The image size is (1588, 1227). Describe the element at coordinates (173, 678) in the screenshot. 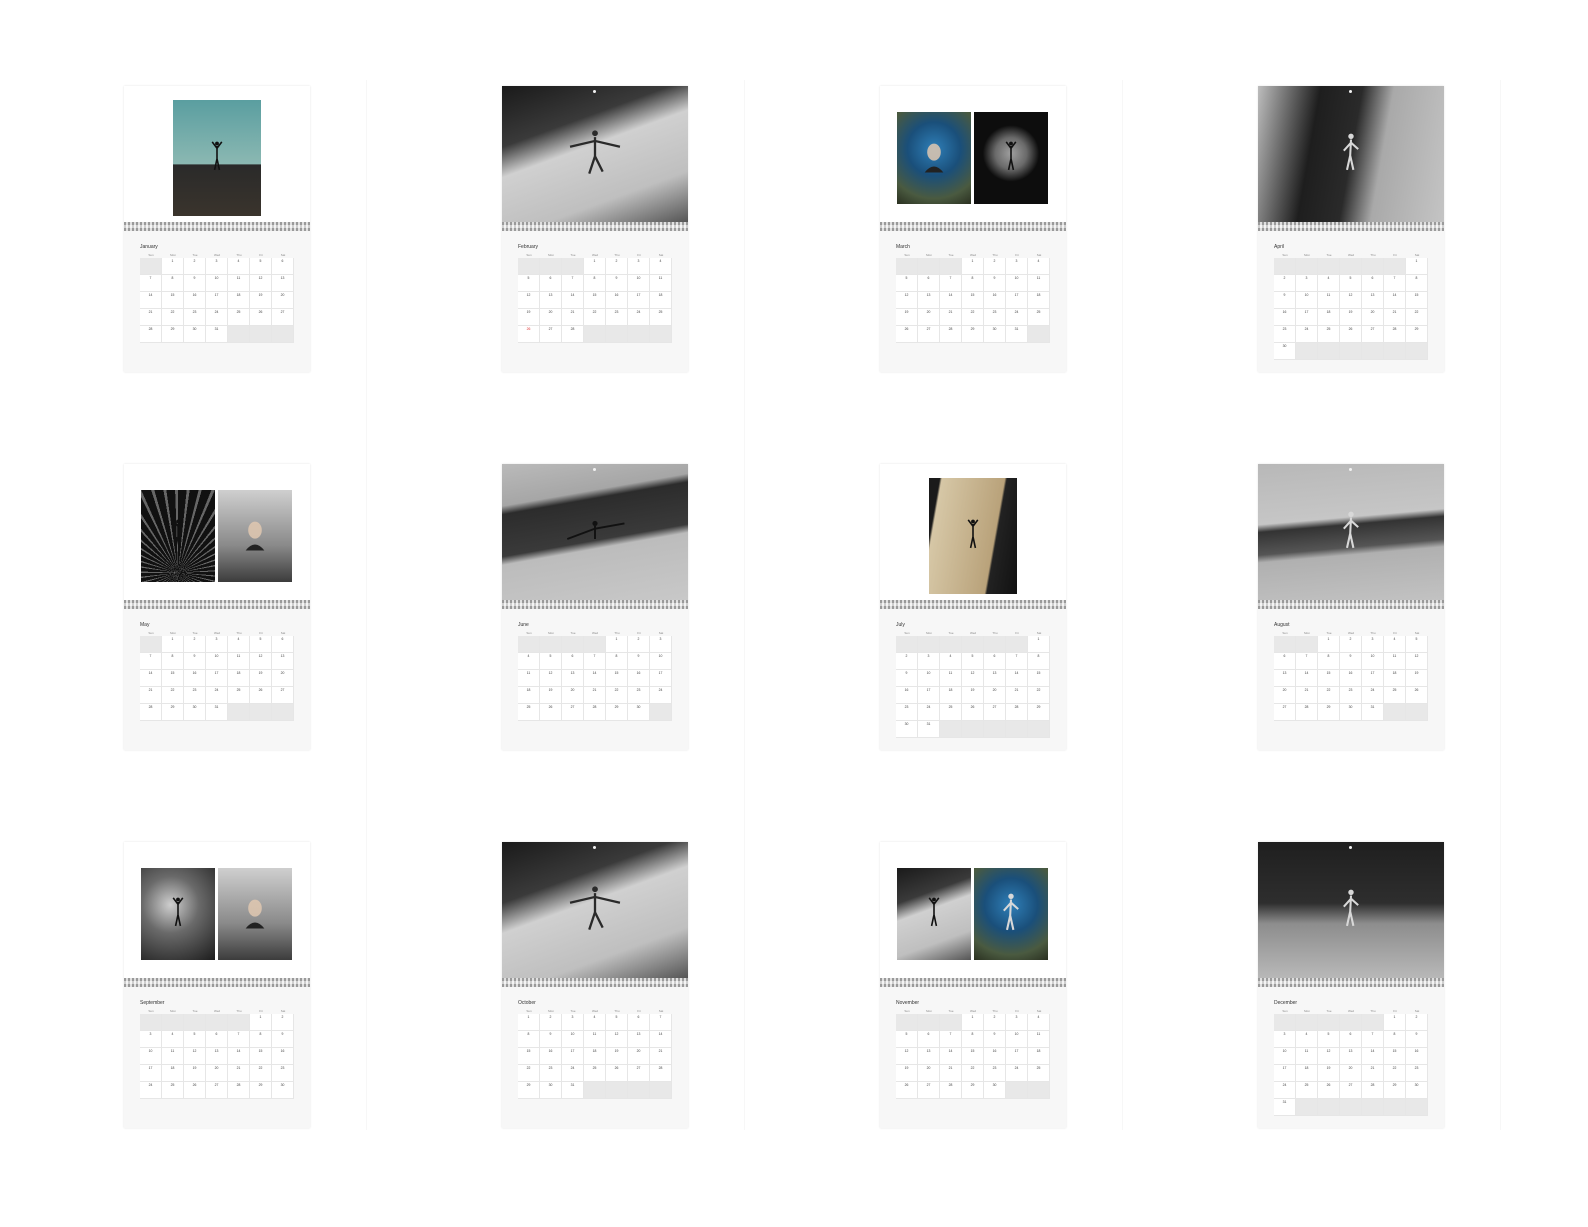

I see `day-cell: 15` at that location.